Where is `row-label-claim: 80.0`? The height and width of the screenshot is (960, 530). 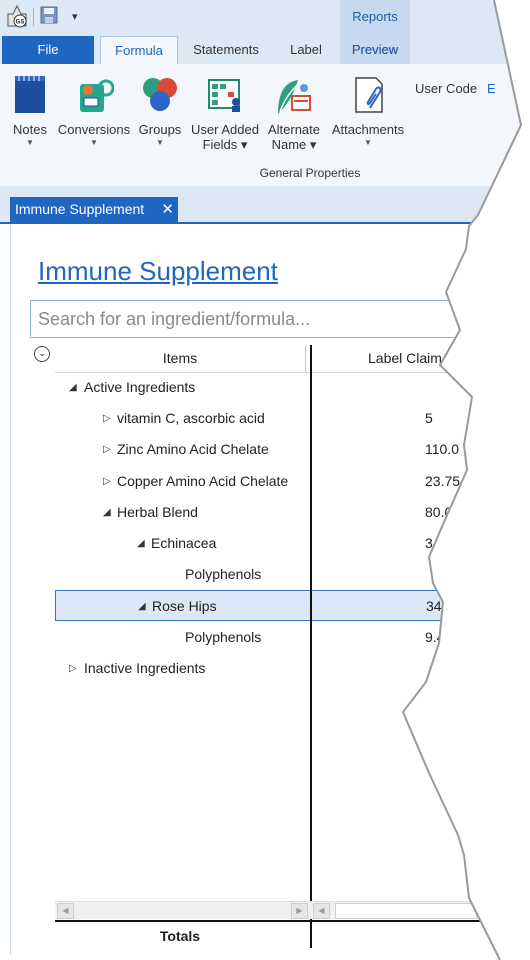
row-label-claim: 80.0 is located at coordinates (439, 511).